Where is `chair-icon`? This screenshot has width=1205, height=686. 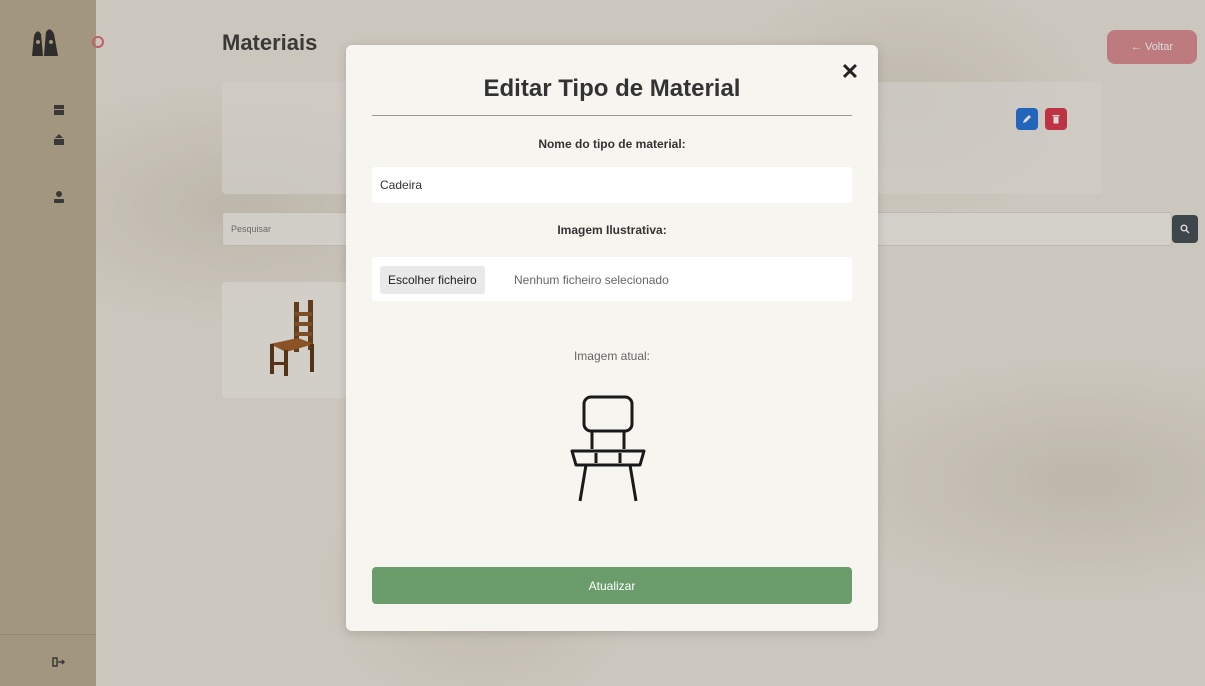 chair-icon is located at coordinates (608, 449).